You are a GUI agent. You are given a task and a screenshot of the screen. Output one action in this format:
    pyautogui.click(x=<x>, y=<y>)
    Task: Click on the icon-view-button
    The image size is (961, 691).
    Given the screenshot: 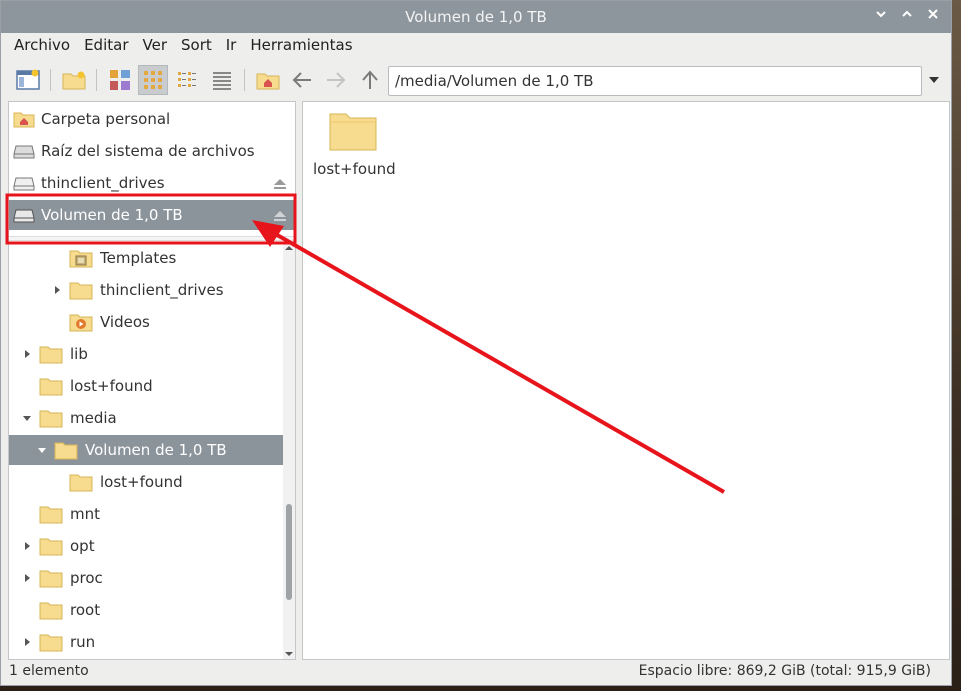 What is the action you would take?
    pyautogui.click(x=153, y=80)
    